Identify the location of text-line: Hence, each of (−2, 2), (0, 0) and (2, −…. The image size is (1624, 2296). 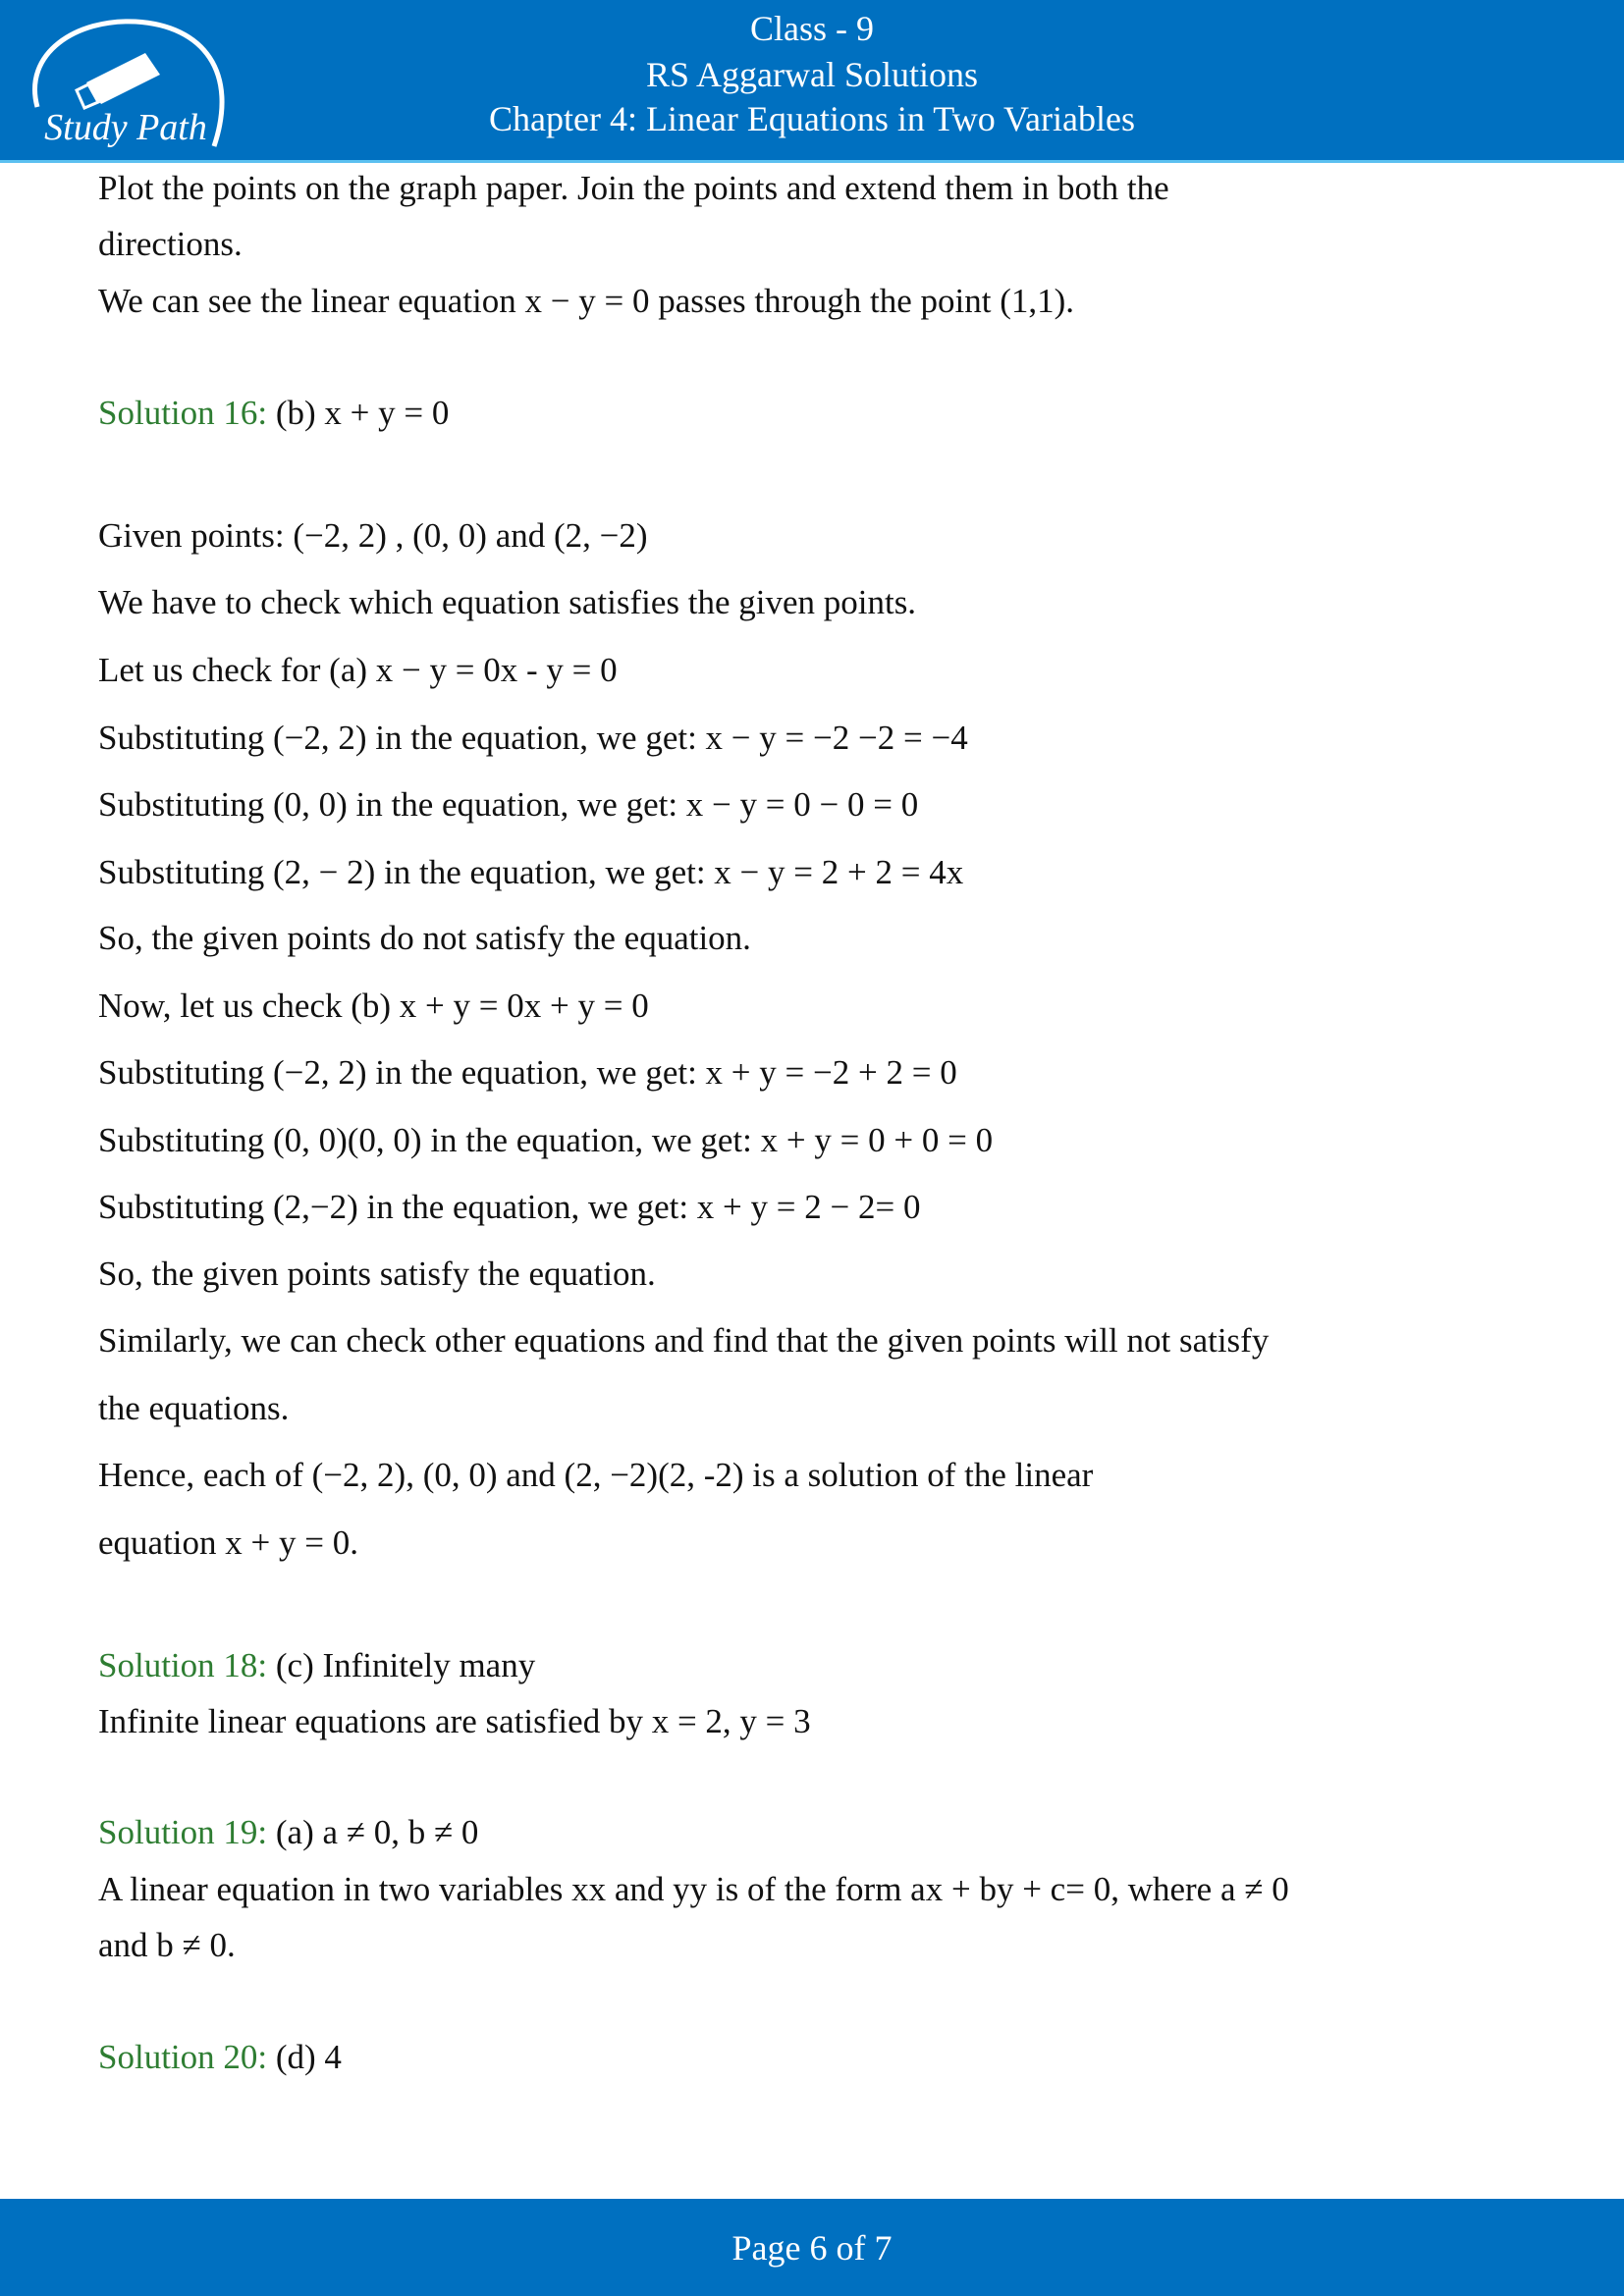
(596, 1475).